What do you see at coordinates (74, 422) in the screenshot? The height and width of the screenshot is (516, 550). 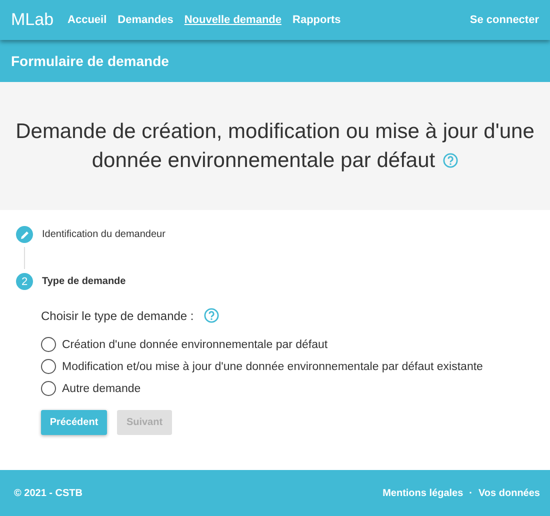 I see `previous-button: Précédent` at bounding box center [74, 422].